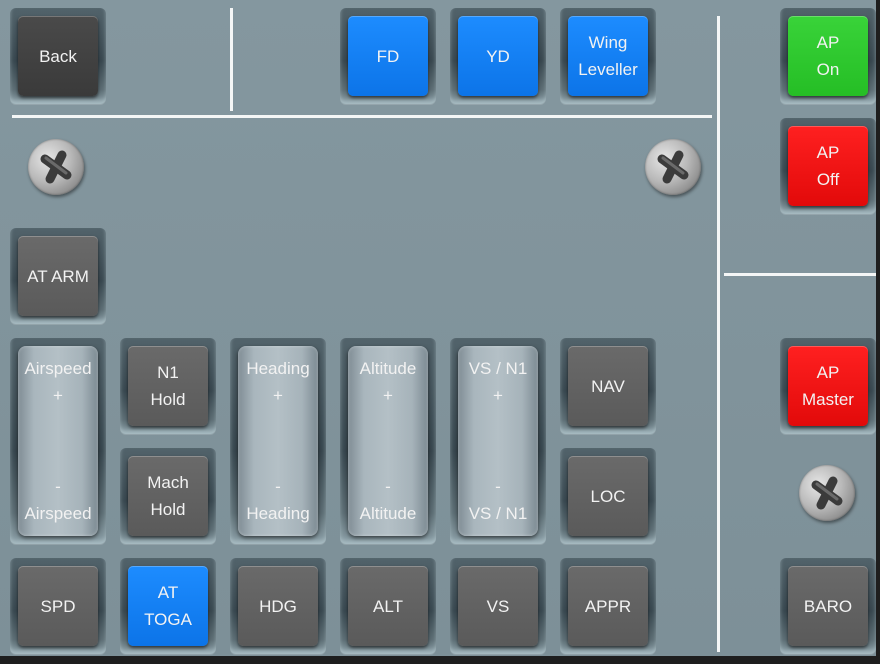 The height and width of the screenshot is (664, 880). Describe the element at coordinates (362, 116) in the screenshot. I see `top-horizontal-divider` at that location.